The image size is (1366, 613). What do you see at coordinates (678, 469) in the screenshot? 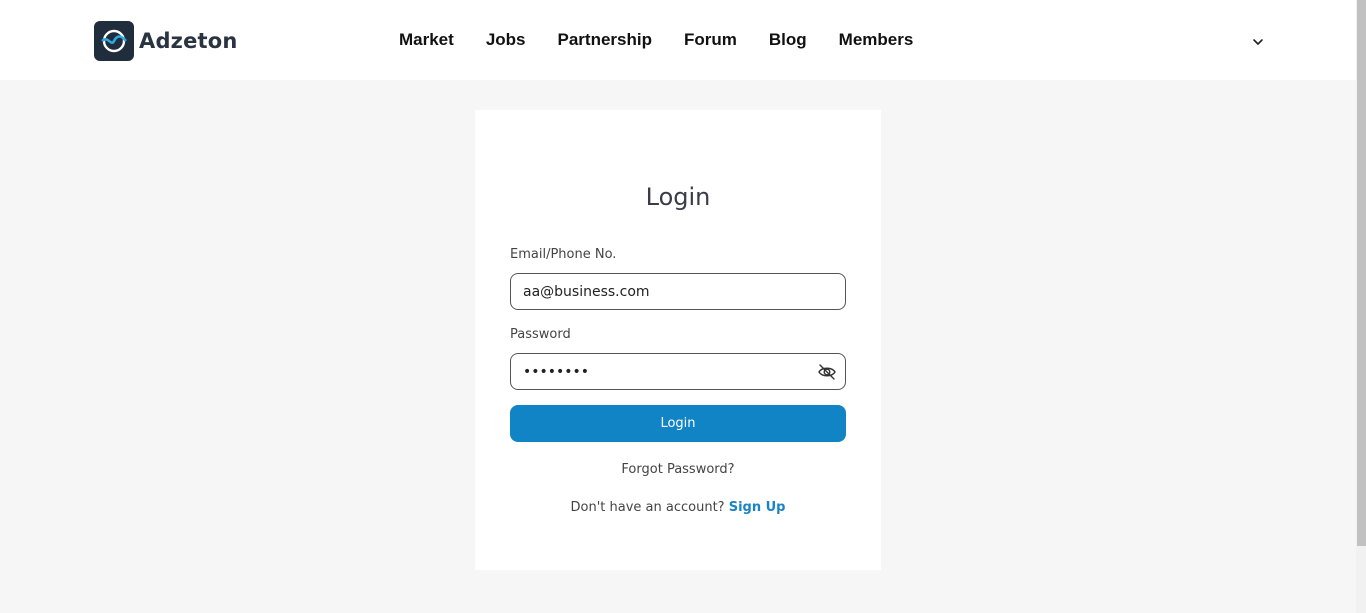
I see `forgot-password-link: Forgot Password?` at bounding box center [678, 469].